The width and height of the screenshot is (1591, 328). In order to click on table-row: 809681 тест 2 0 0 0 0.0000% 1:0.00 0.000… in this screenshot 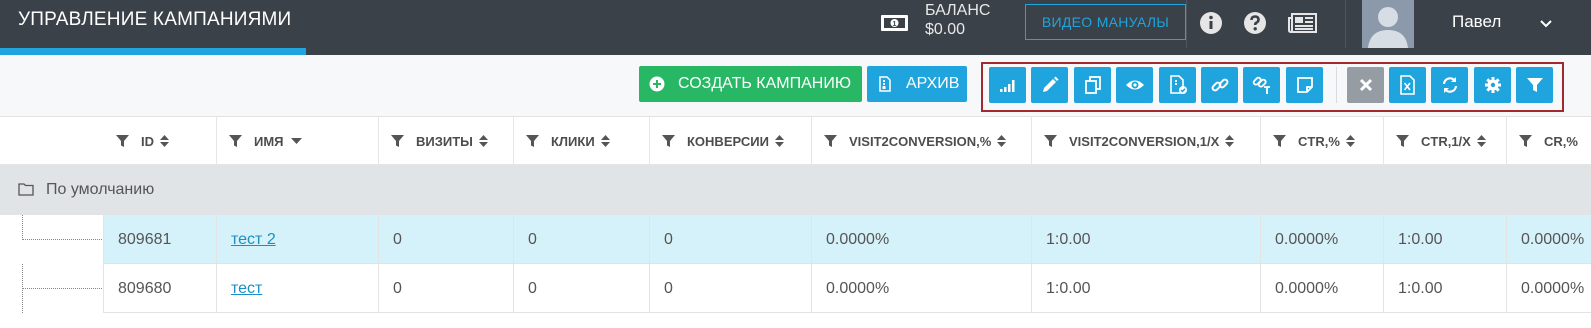, I will do `click(795, 239)`.